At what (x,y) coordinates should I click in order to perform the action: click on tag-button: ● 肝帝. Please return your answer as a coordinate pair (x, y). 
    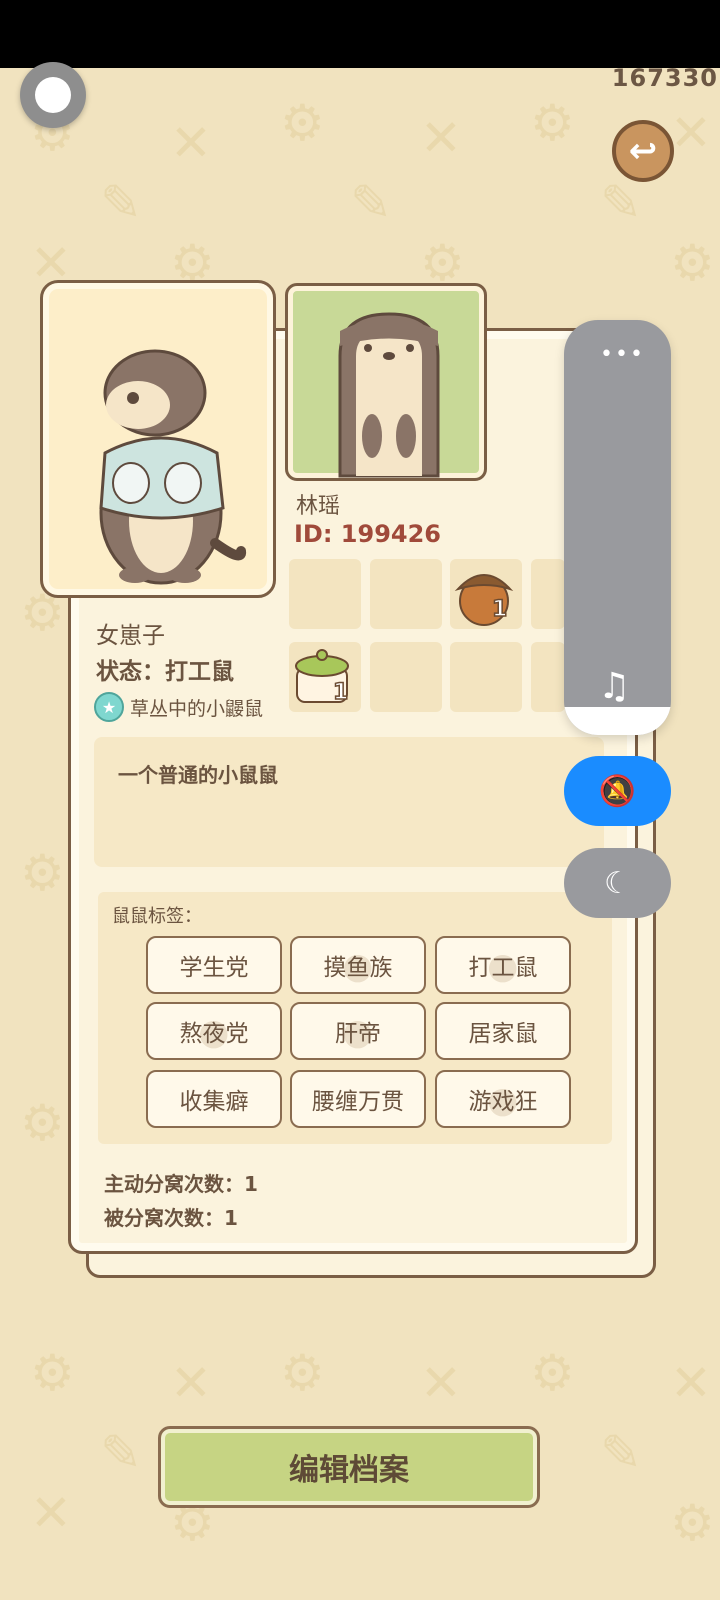
    Looking at the image, I should click on (358, 1031).